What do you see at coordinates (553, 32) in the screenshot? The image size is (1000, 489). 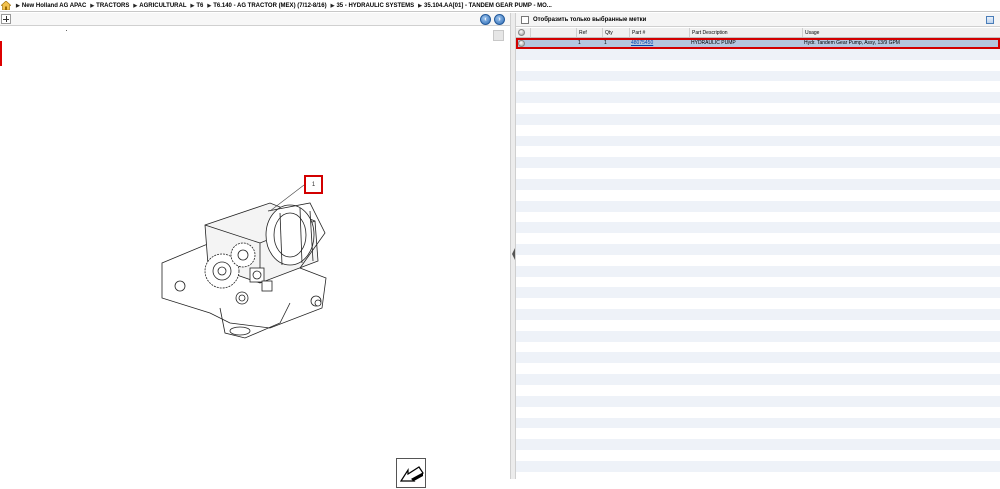 I see `header-col-blank` at bounding box center [553, 32].